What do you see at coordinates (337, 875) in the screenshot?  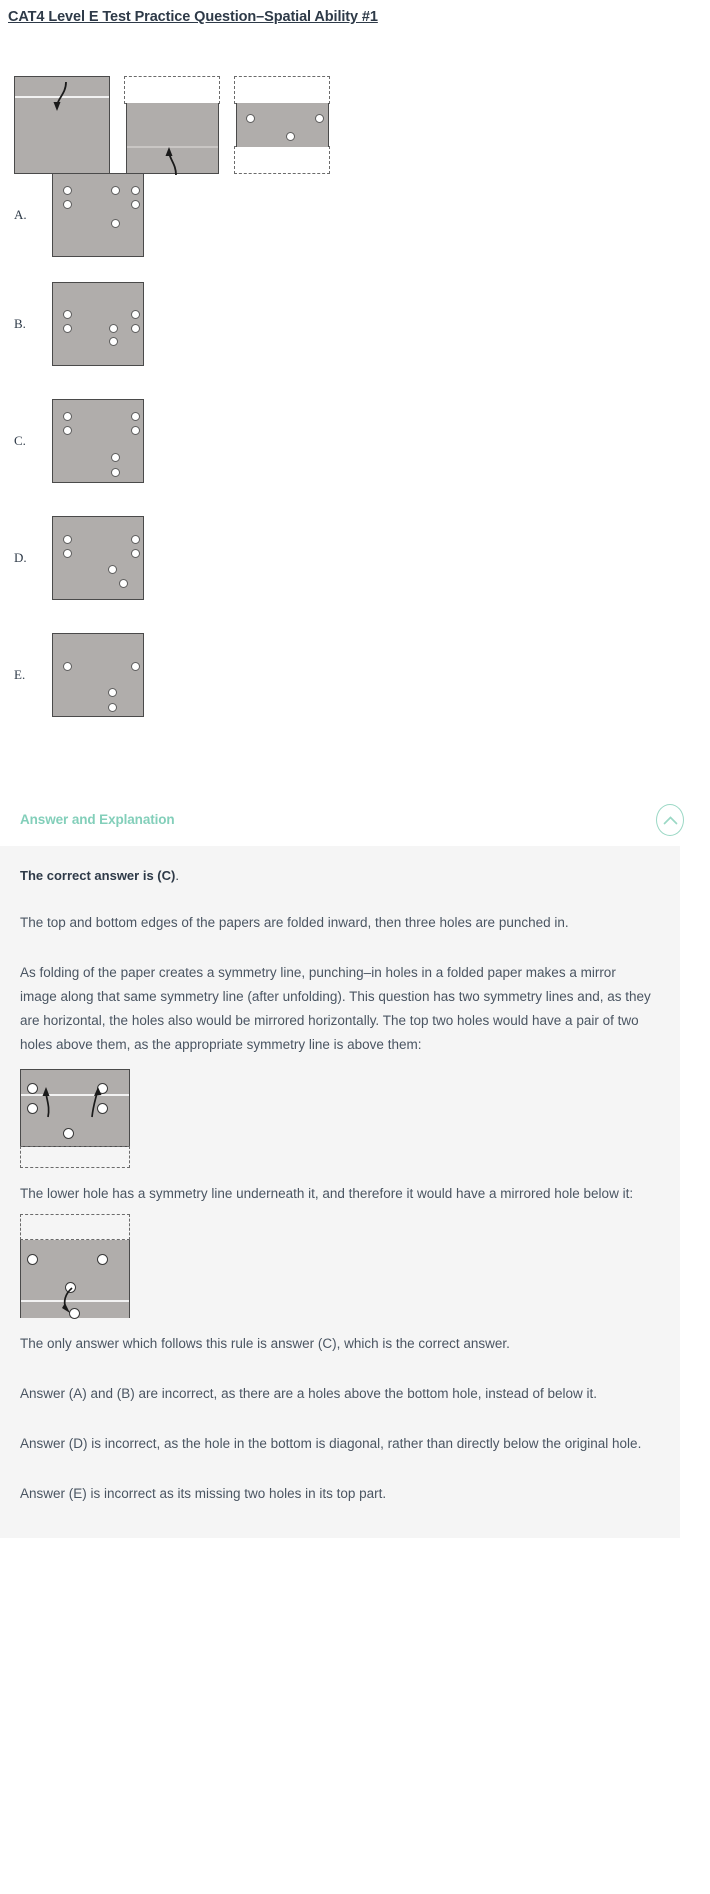 I see `correct-answer-statement: The correct answer is (C).` at bounding box center [337, 875].